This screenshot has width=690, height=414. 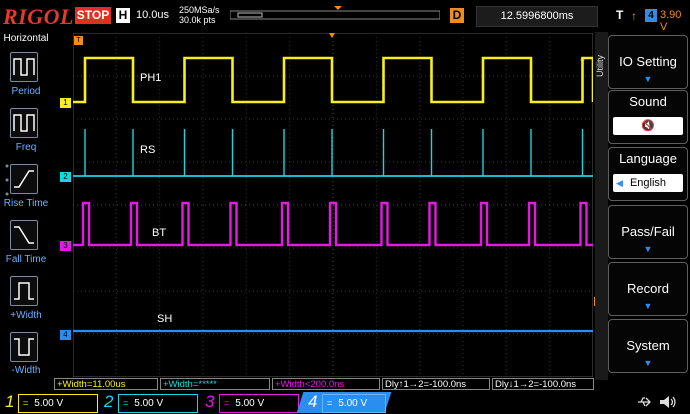 I want to click on system-title: System, so click(x=648, y=345).